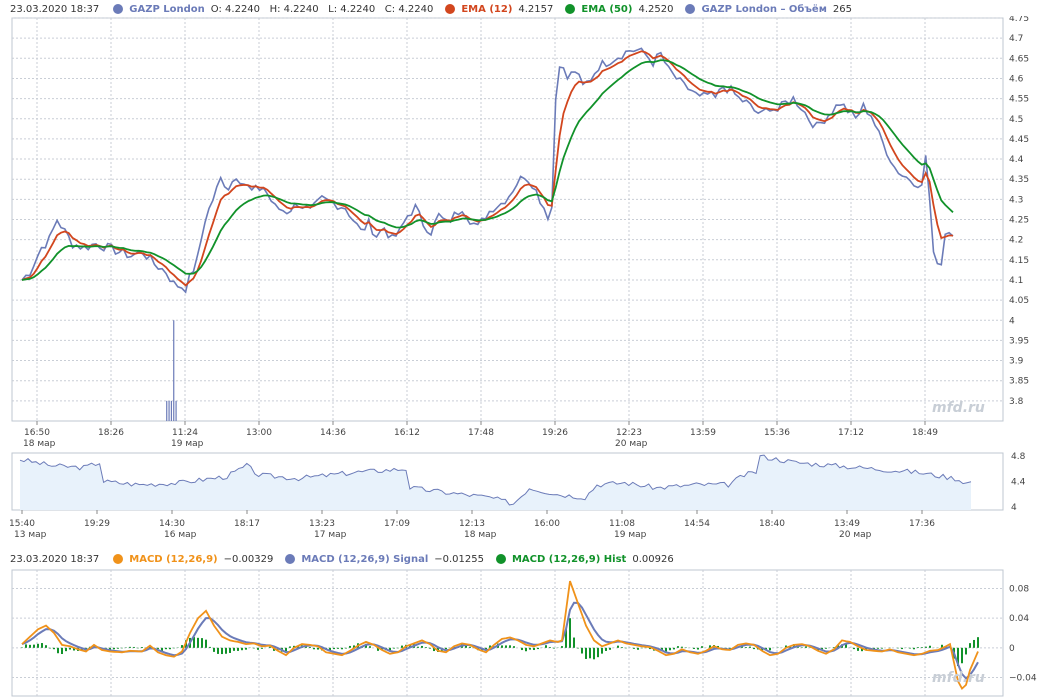 The height and width of the screenshot is (700, 1062). Describe the element at coordinates (1019, 59) in the screenshot. I see `y-tick-label: 4.65` at that location.